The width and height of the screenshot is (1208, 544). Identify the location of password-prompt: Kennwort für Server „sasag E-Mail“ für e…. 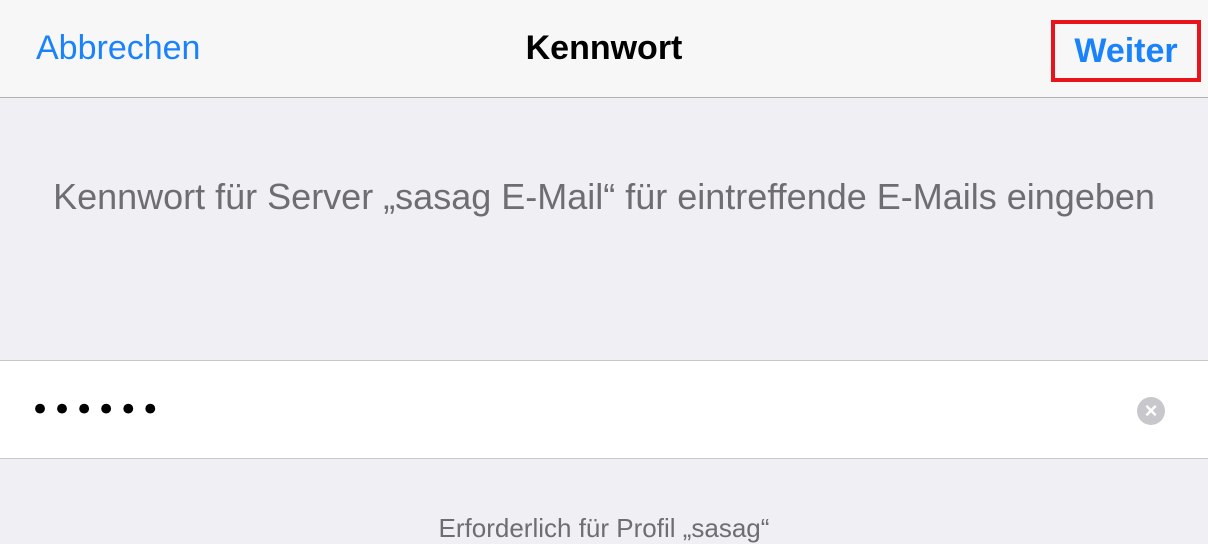
(604, 196).